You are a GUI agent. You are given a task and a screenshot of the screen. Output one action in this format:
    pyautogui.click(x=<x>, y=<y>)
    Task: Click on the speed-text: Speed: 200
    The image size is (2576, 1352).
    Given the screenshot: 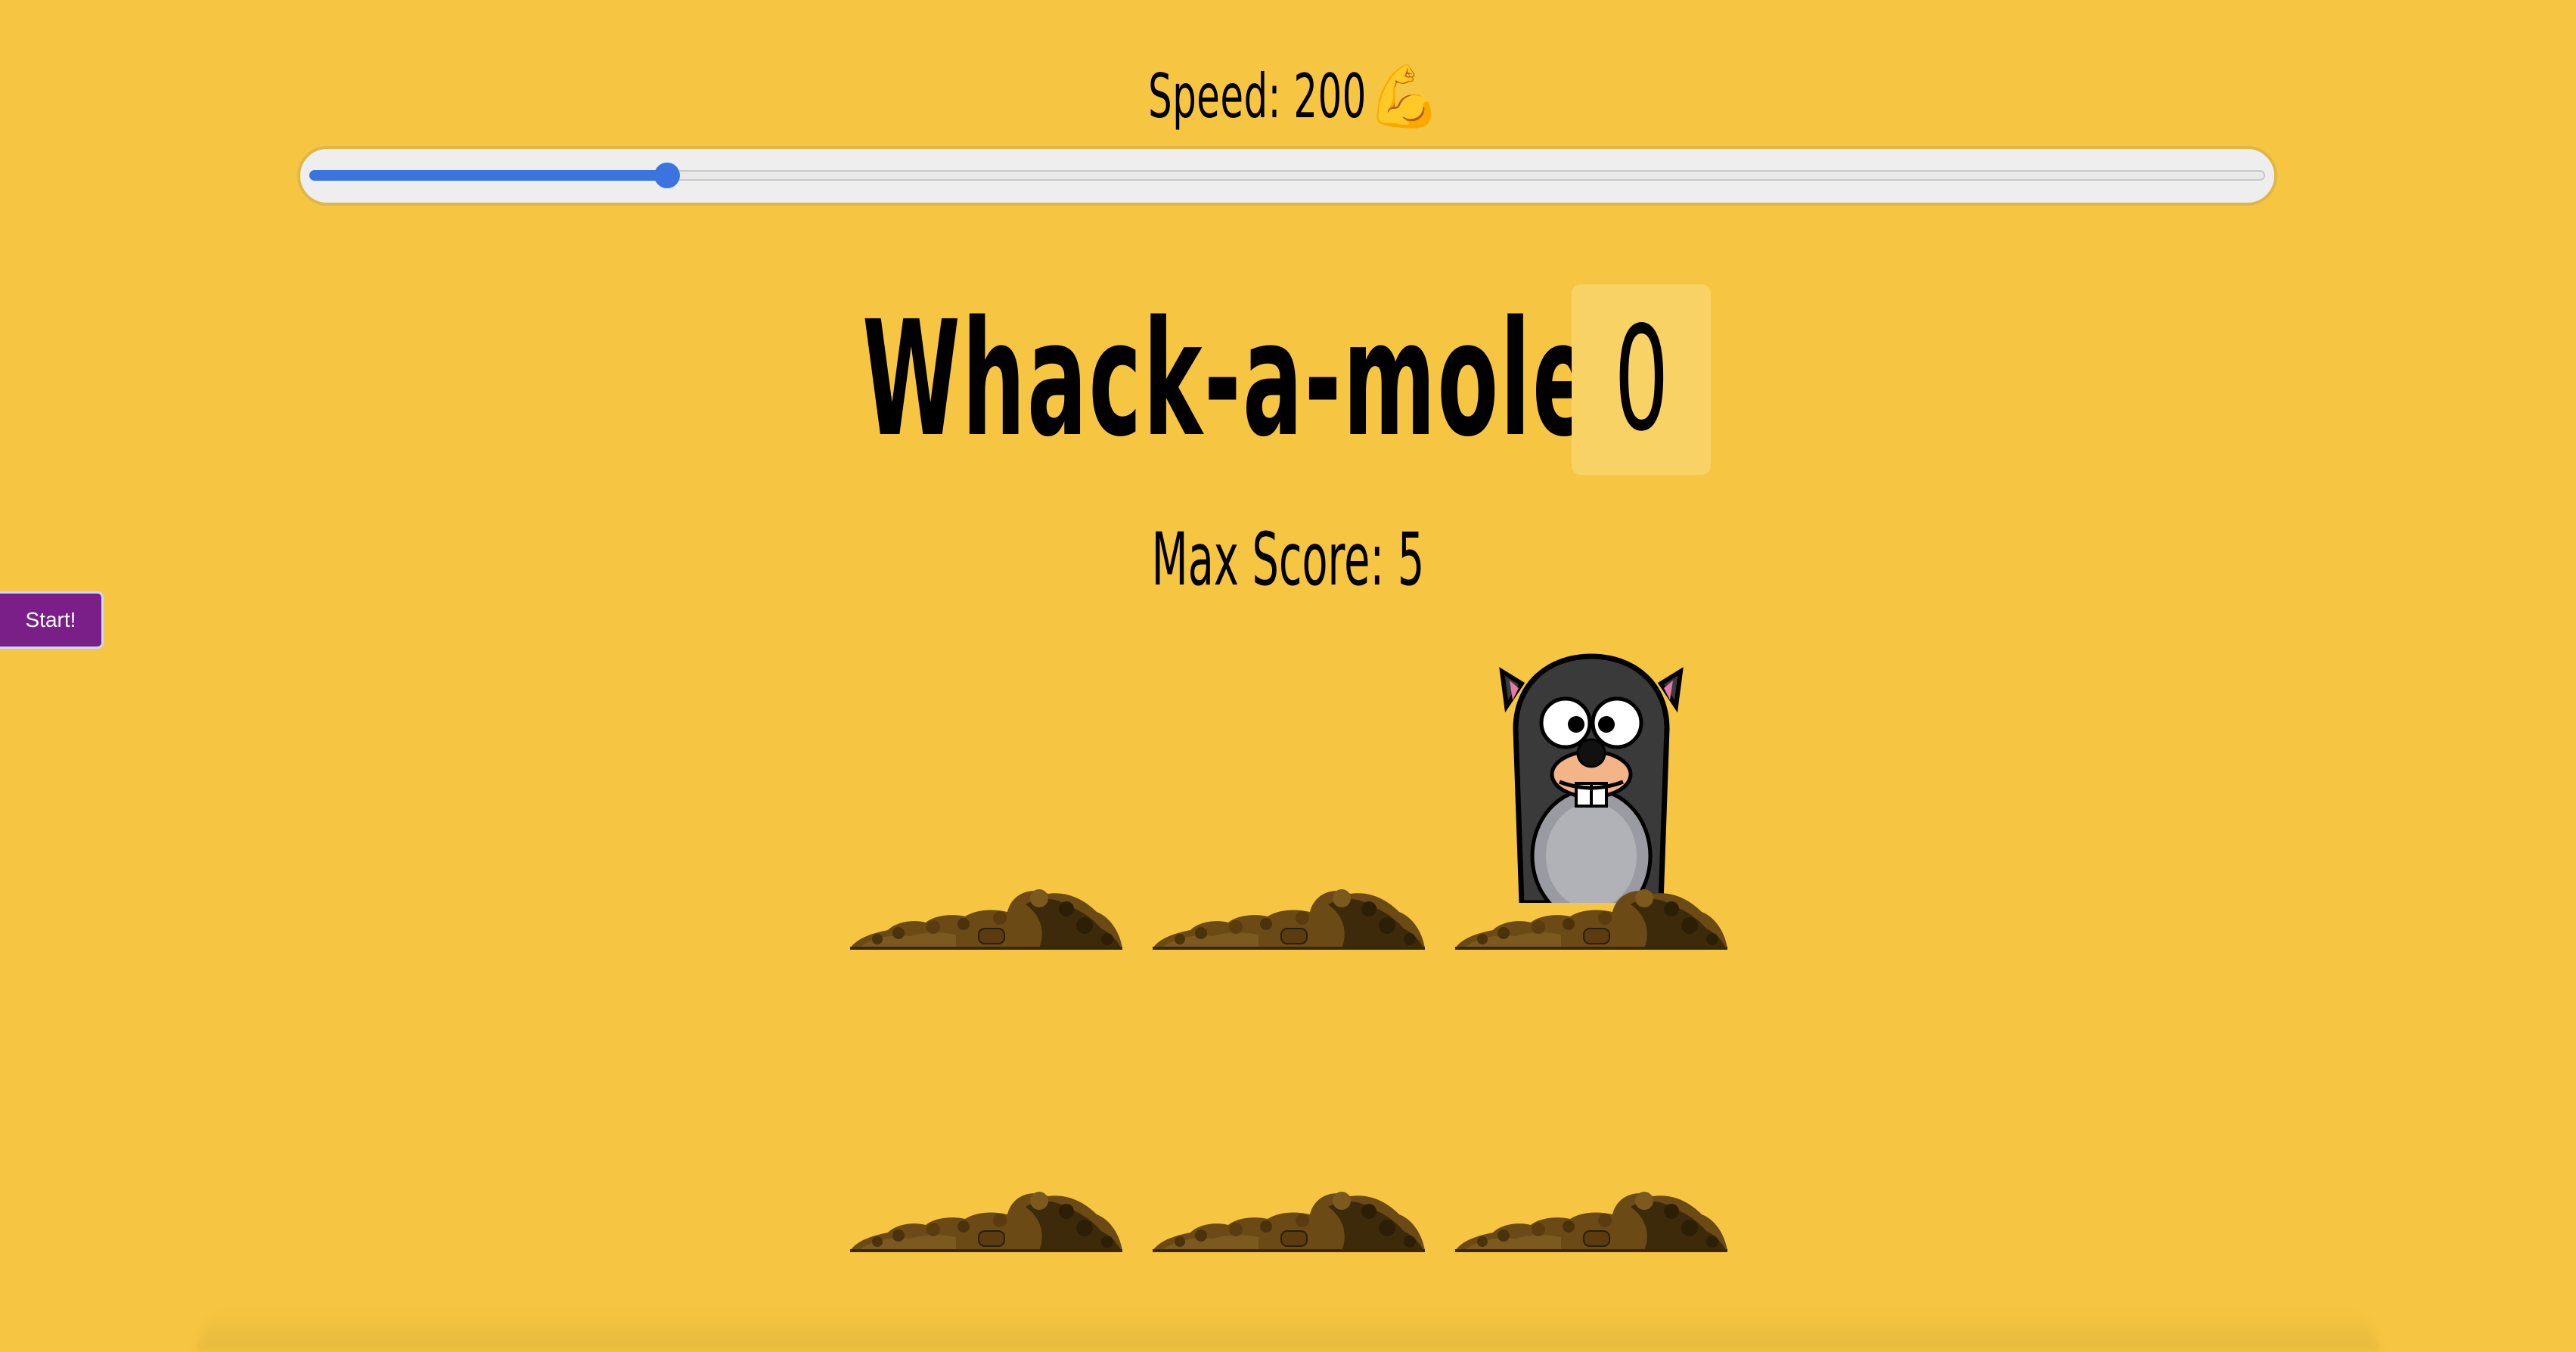 What is the action you would take?
    pyautogui.click(x=1257, y=96)
    